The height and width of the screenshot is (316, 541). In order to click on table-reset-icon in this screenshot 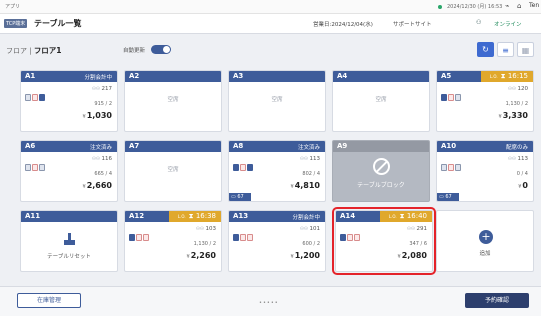, I will do `click(69, 239)`.